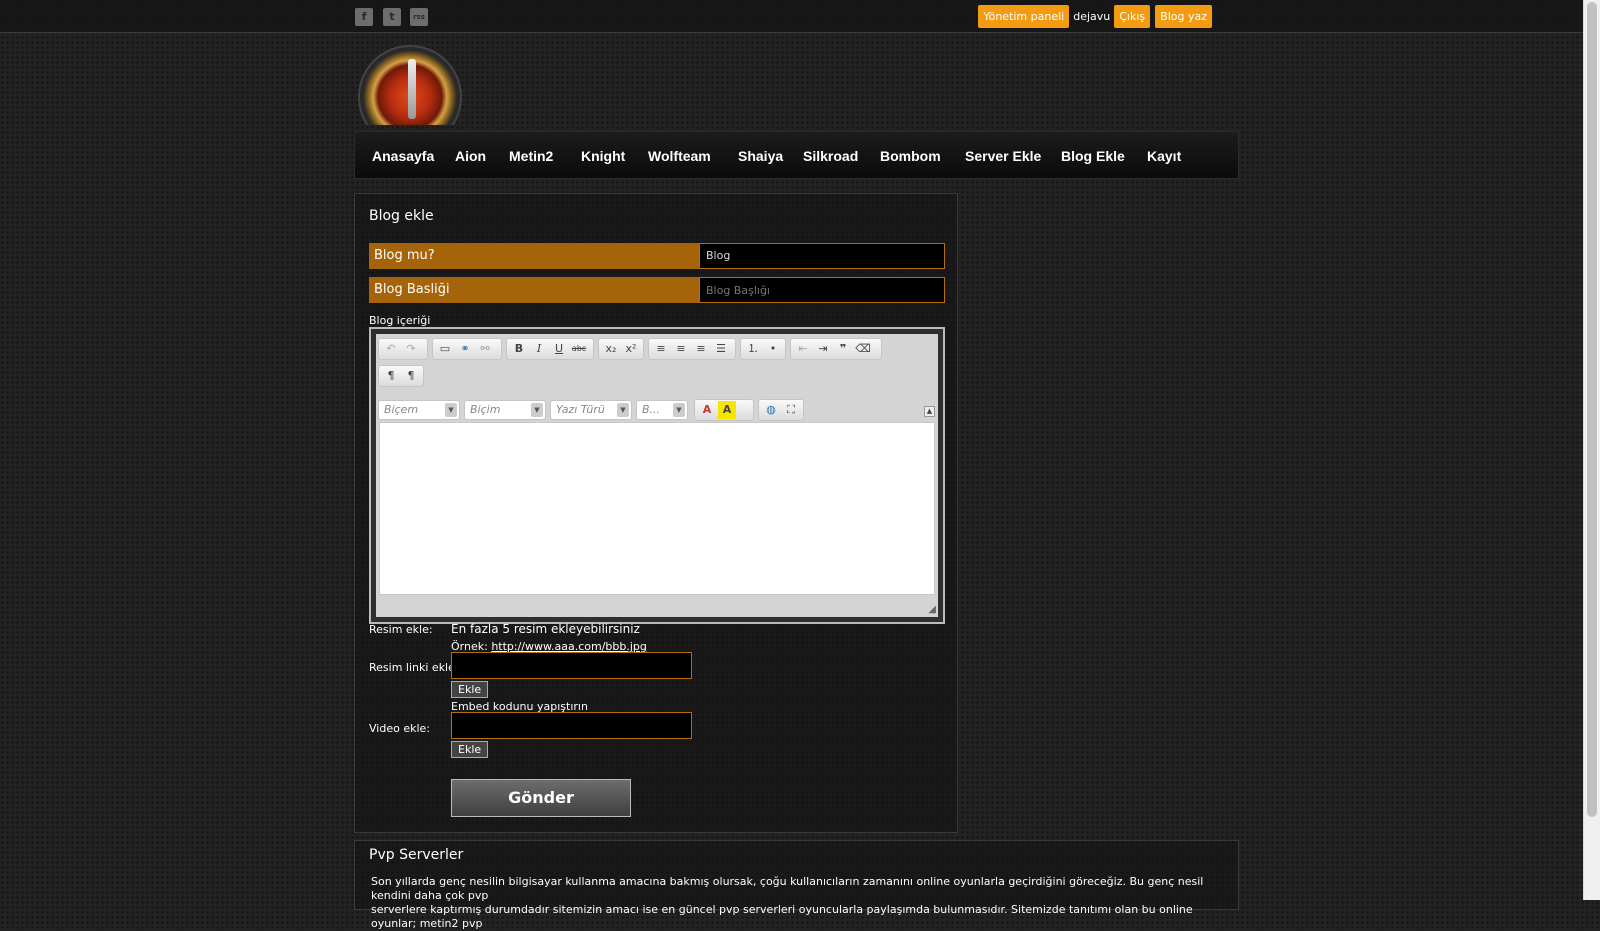 This screenshot has width=1600, height=931. I want to click on toolbar-group-script: x₂ x², so click(621, 349).